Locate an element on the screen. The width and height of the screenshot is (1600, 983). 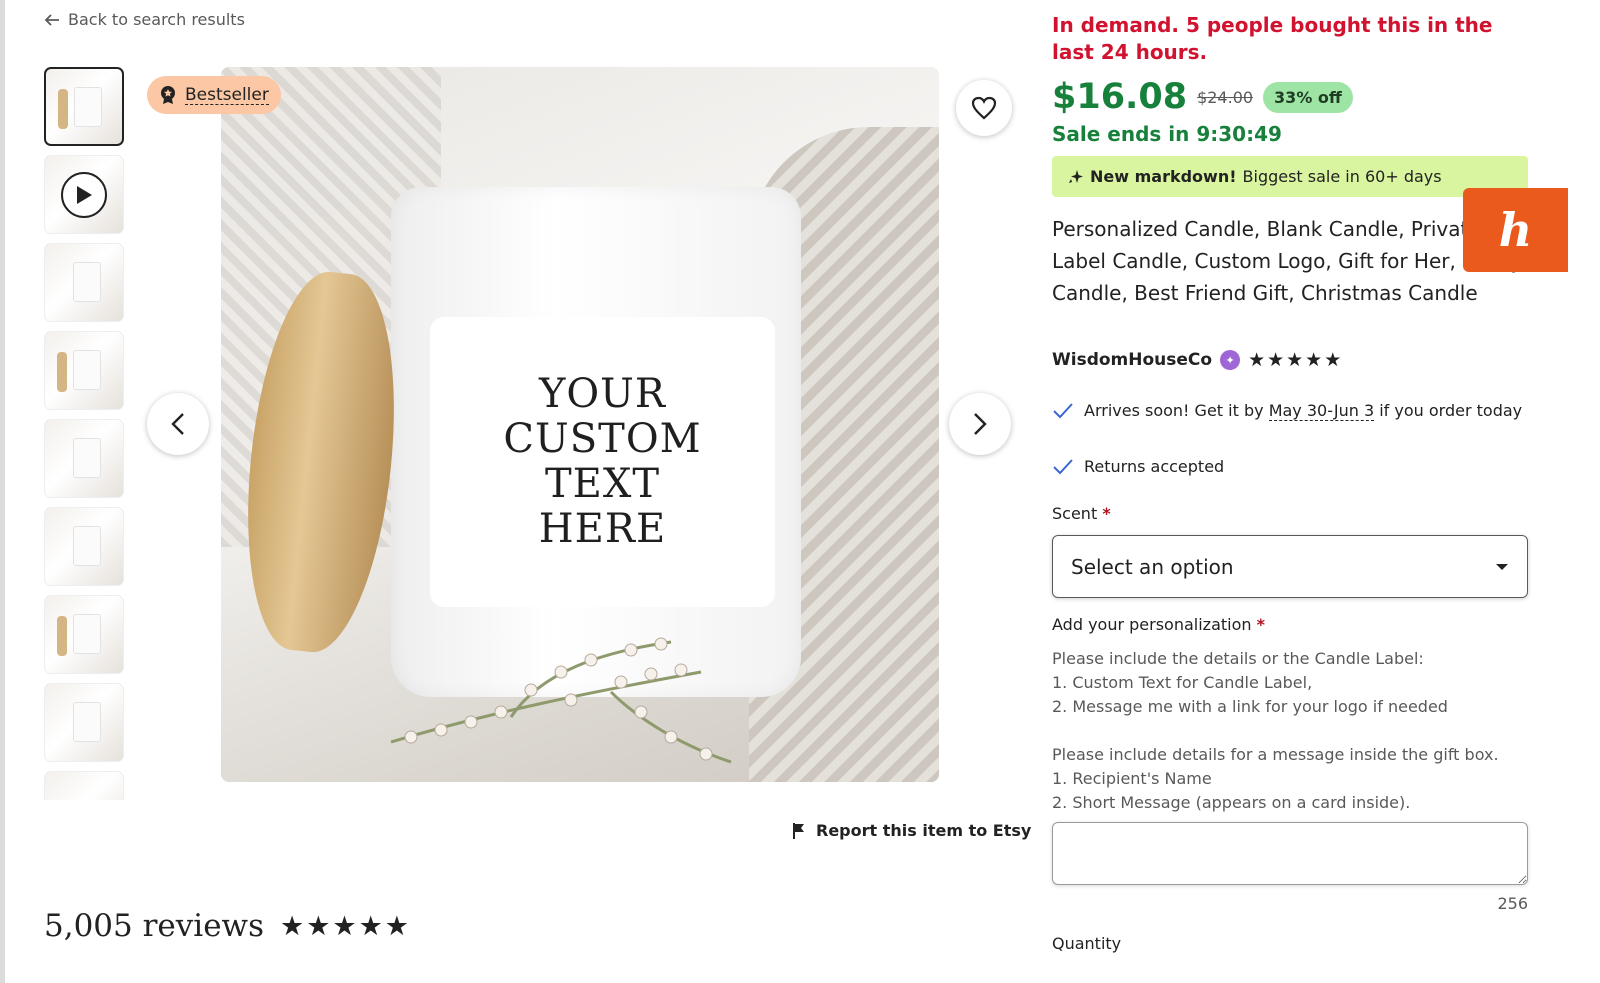
window-edge is located at coordinates (2, 491).